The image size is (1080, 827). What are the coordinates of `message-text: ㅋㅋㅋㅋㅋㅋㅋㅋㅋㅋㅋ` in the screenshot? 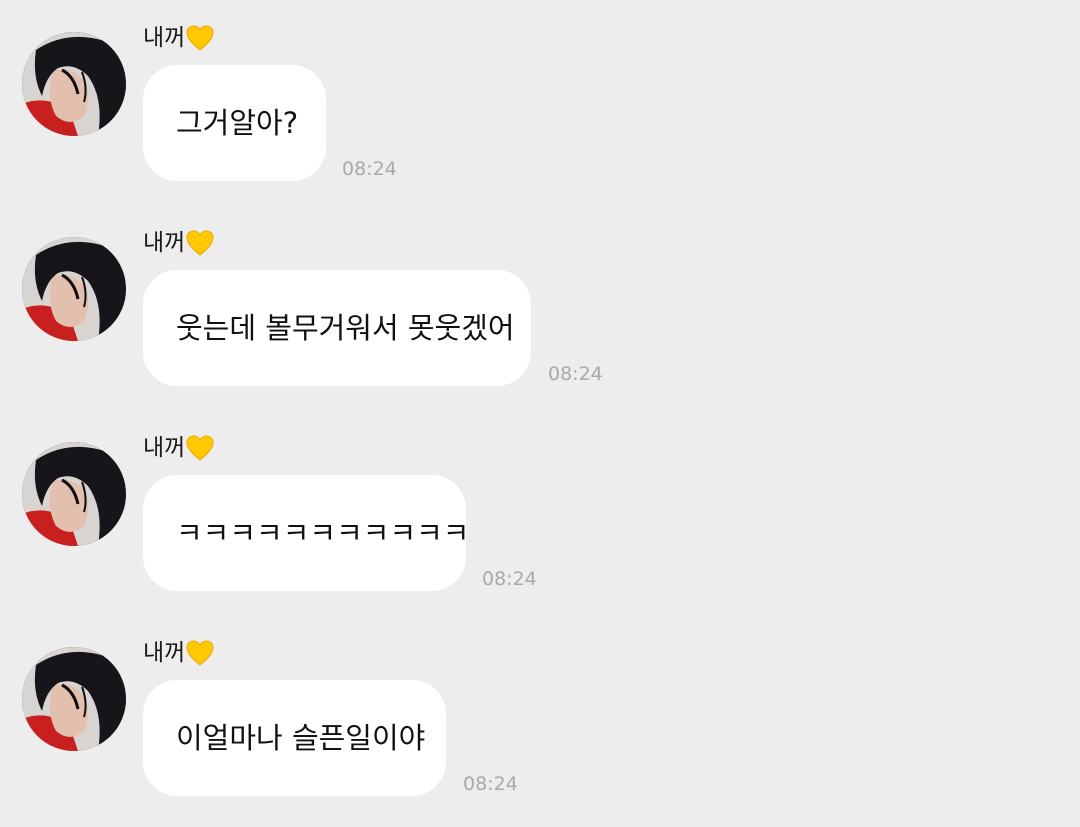 It's located at (323, 533).